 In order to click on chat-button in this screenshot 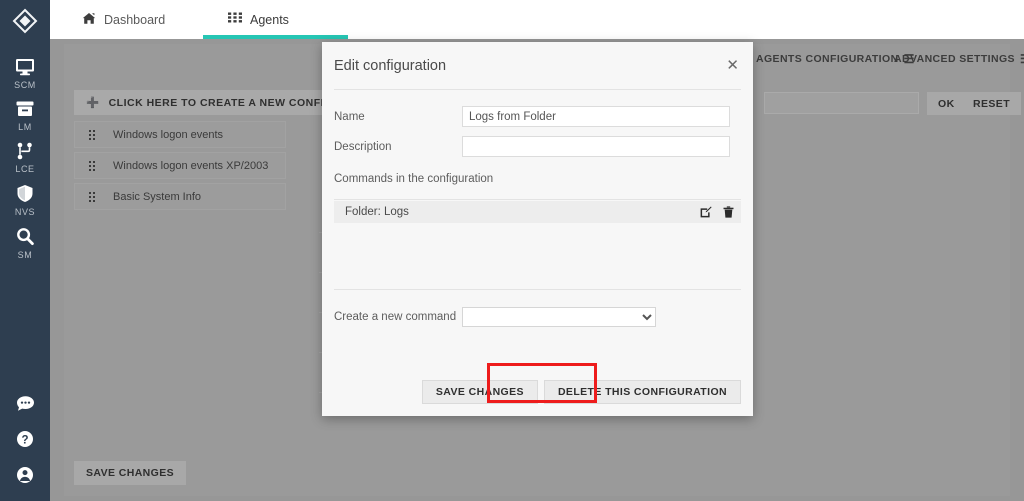, I will do `click(25, 403)`.